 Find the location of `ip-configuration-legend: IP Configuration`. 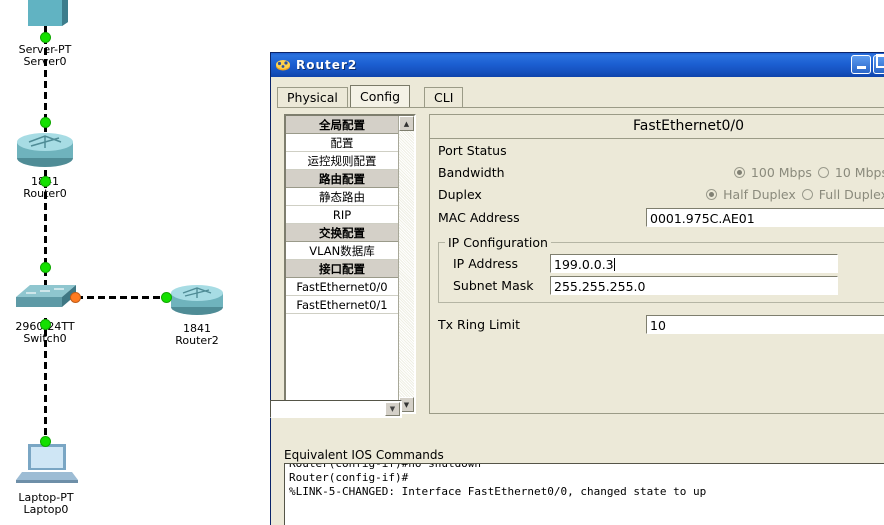

ip-configuration-legend: IP Configuration is located at coordinates (498, 242).